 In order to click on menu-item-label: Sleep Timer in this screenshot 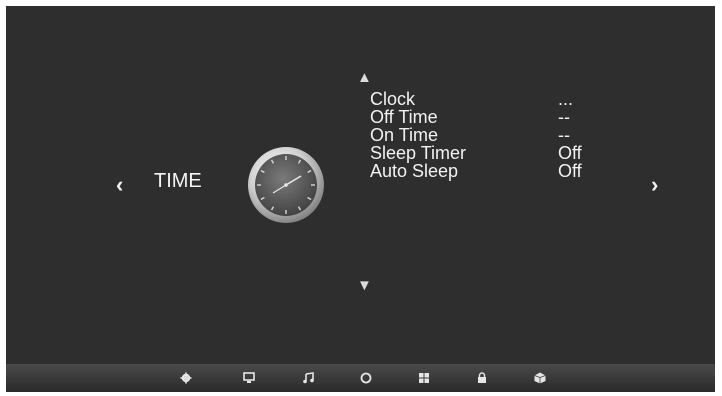, I will do `click(418, 153)`.